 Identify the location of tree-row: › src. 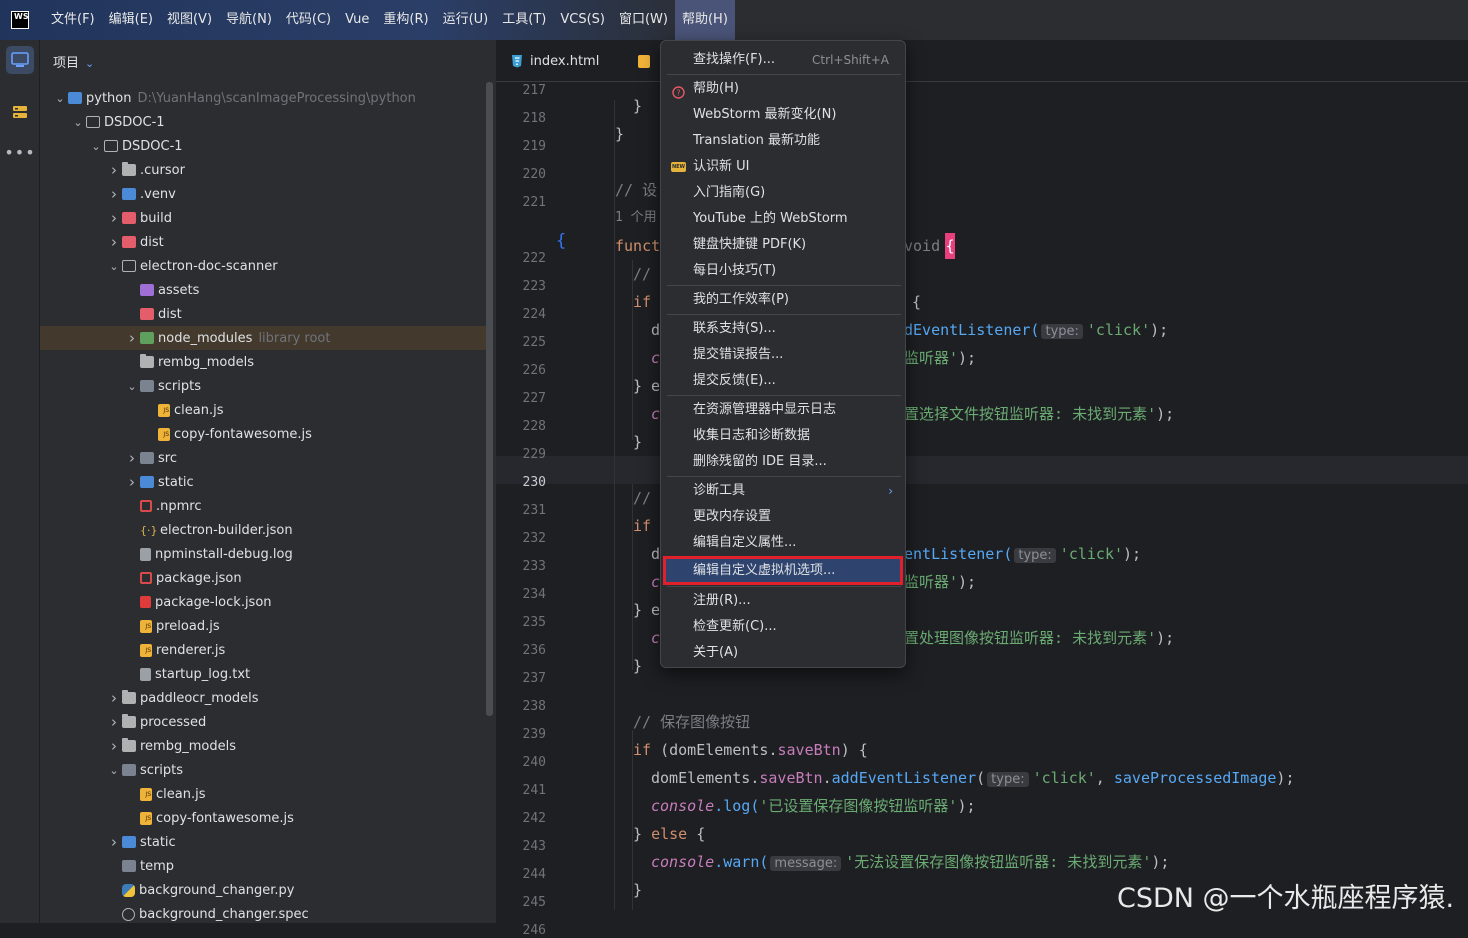
(264, 458).